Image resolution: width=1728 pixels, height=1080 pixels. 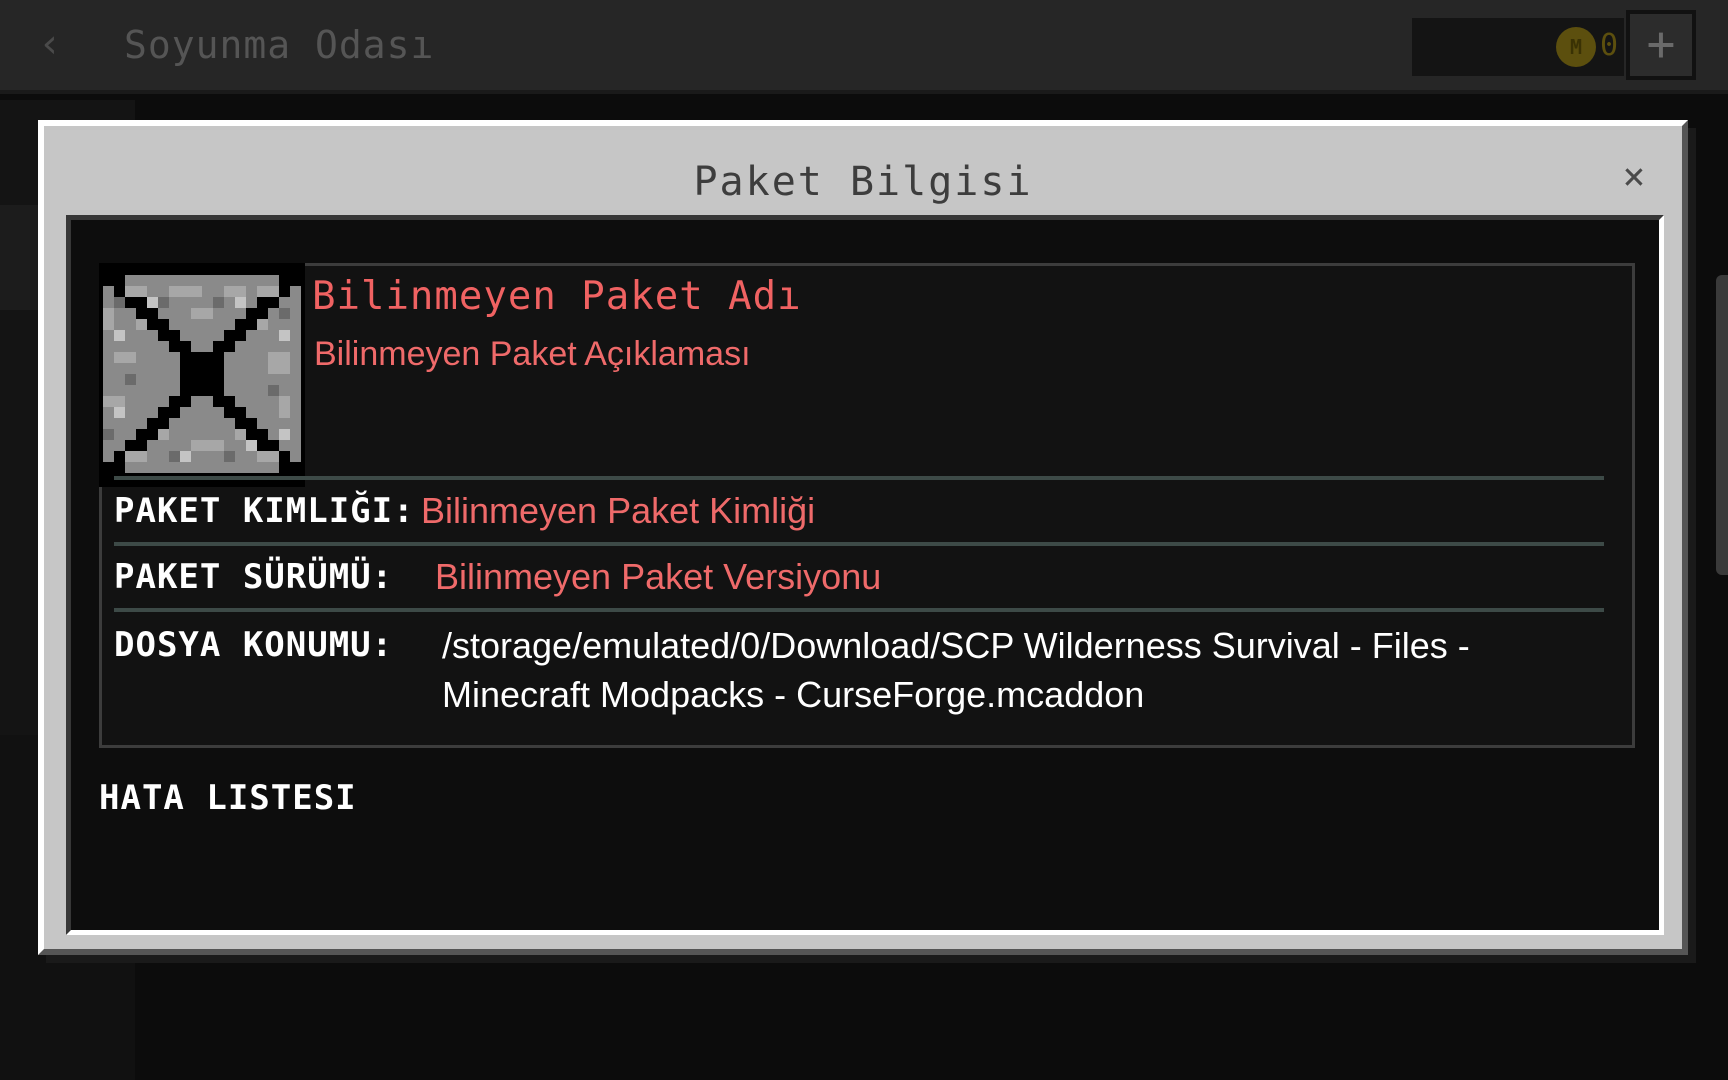 I want to click on plus-icon: +, so click(x=1661, y=44).